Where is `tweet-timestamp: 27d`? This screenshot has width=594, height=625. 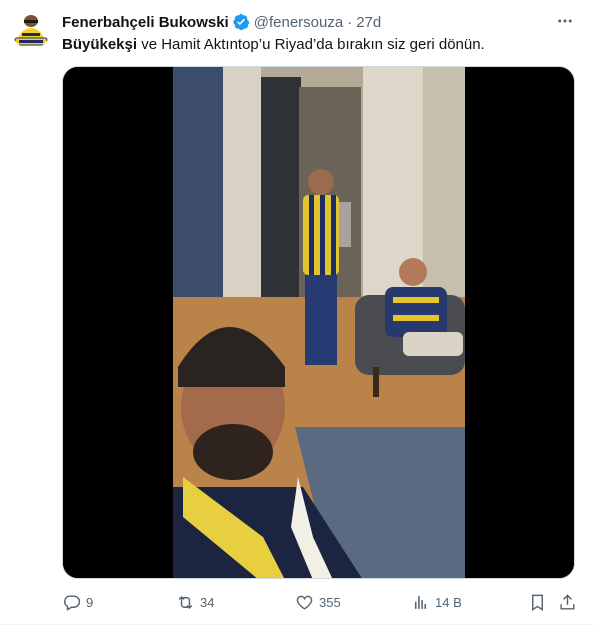
tweet-timestamp: 27d is located at coordinates (368, 22).